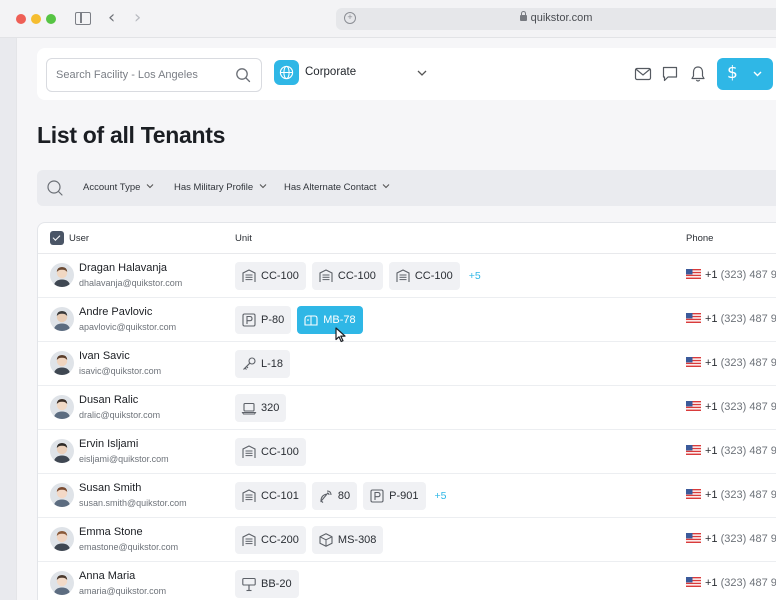 This screenshot has width=776, height=600. I want to click on unit-list: BB-20, so click(267, 584).